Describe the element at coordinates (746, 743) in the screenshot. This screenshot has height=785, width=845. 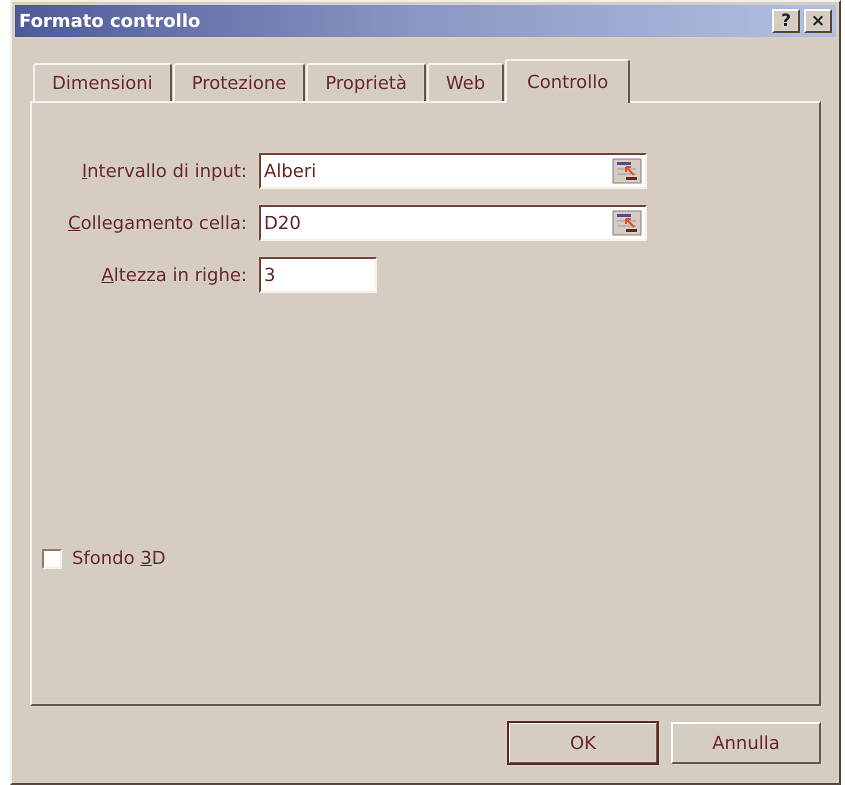
I see `cancel-button: Annulla` at that location.